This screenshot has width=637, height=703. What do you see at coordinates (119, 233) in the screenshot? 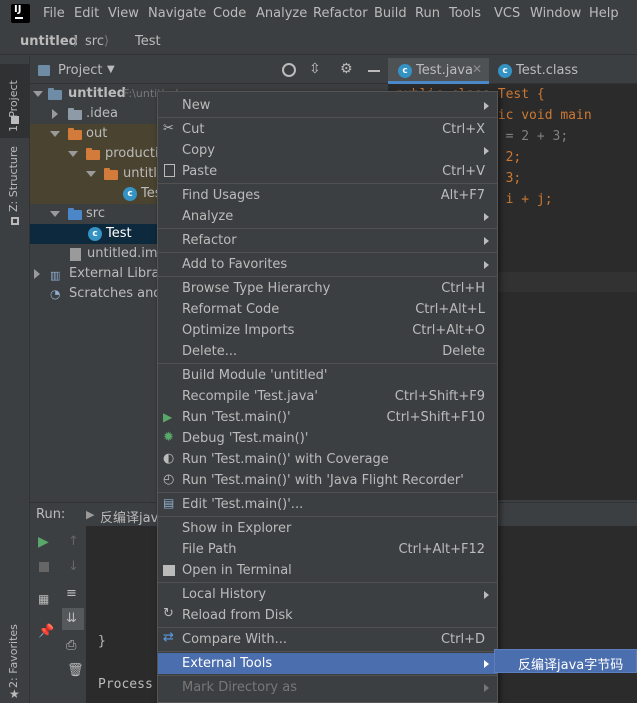
I see `tree-label-test: Test` at bounding box center [119, 233].